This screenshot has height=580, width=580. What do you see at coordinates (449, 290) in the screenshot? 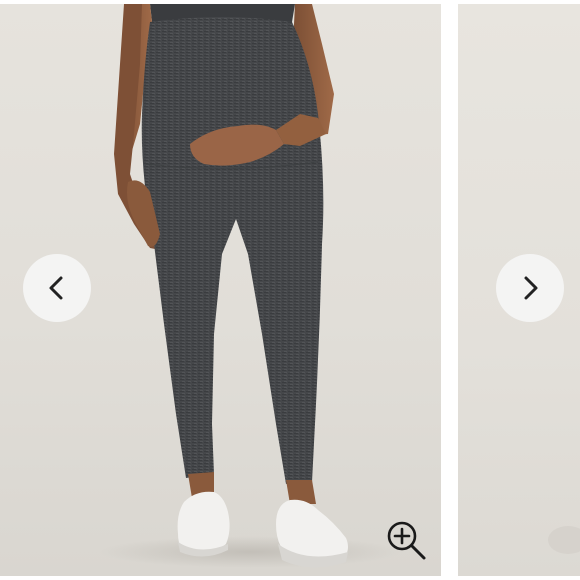
I see `slide-divider` at bounding box center [449, 290].